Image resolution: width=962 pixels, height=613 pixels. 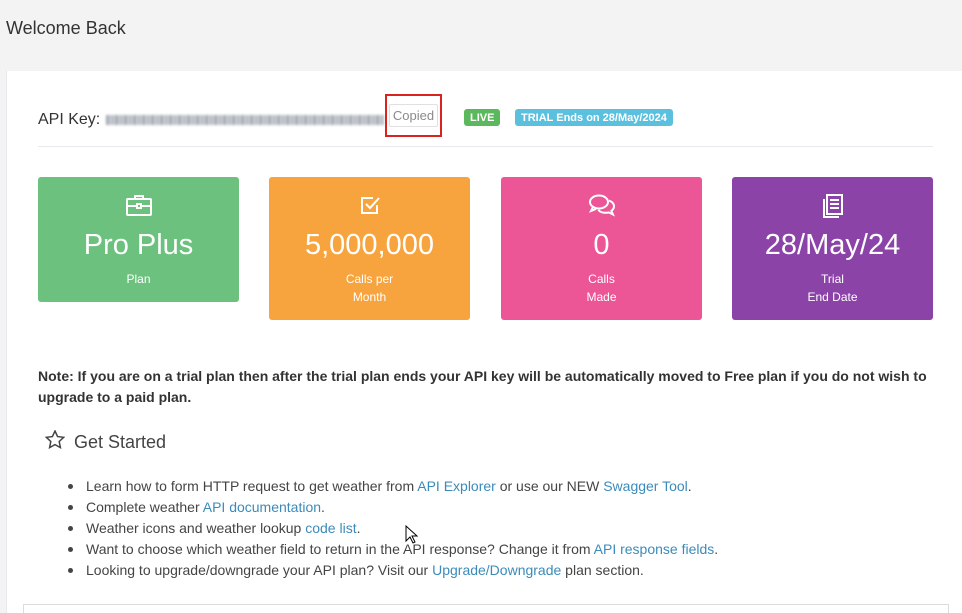 I want to click on calls-made-card: 0 Calls Made, so click(x=601, y=248).